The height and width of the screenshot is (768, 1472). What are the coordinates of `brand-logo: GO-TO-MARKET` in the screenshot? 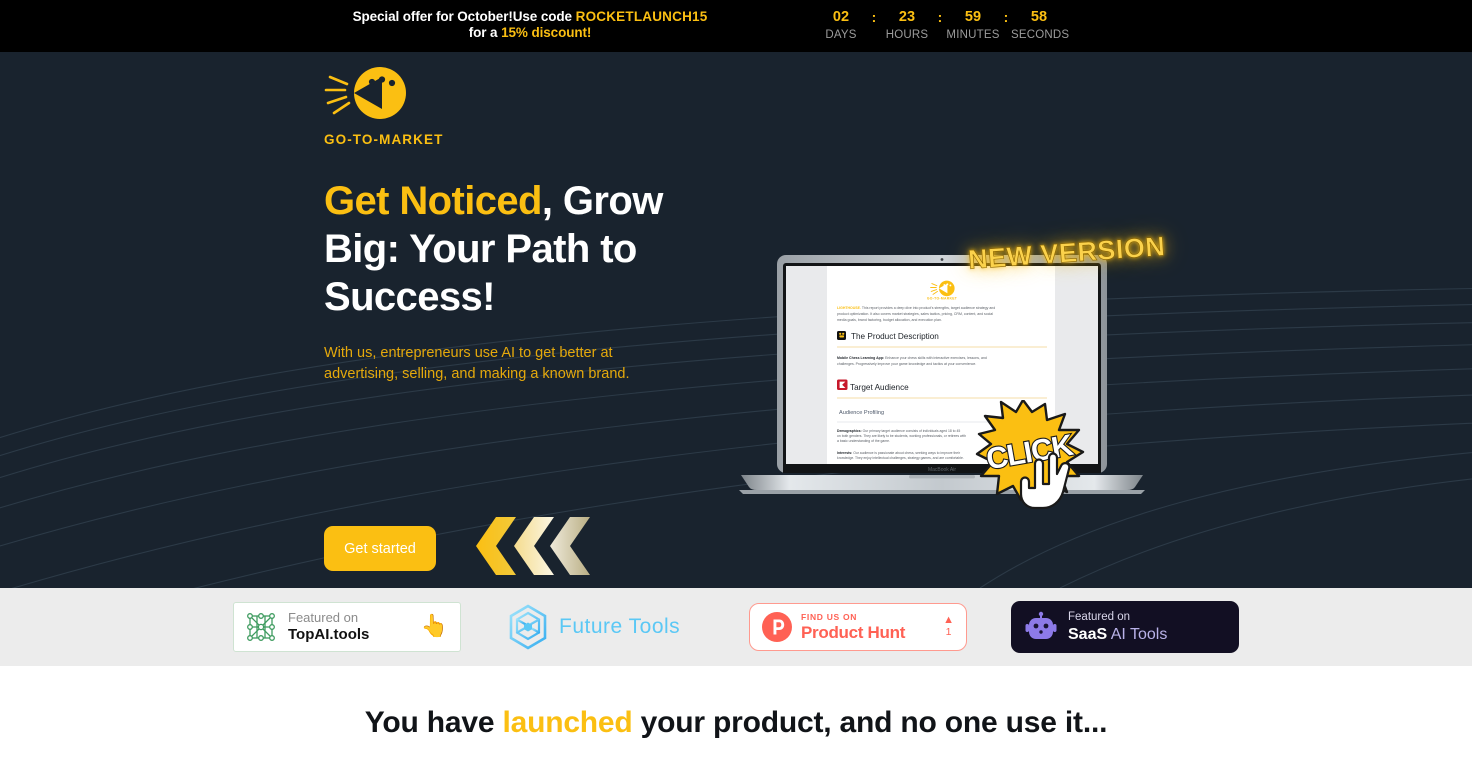 It's located at (524, 99).